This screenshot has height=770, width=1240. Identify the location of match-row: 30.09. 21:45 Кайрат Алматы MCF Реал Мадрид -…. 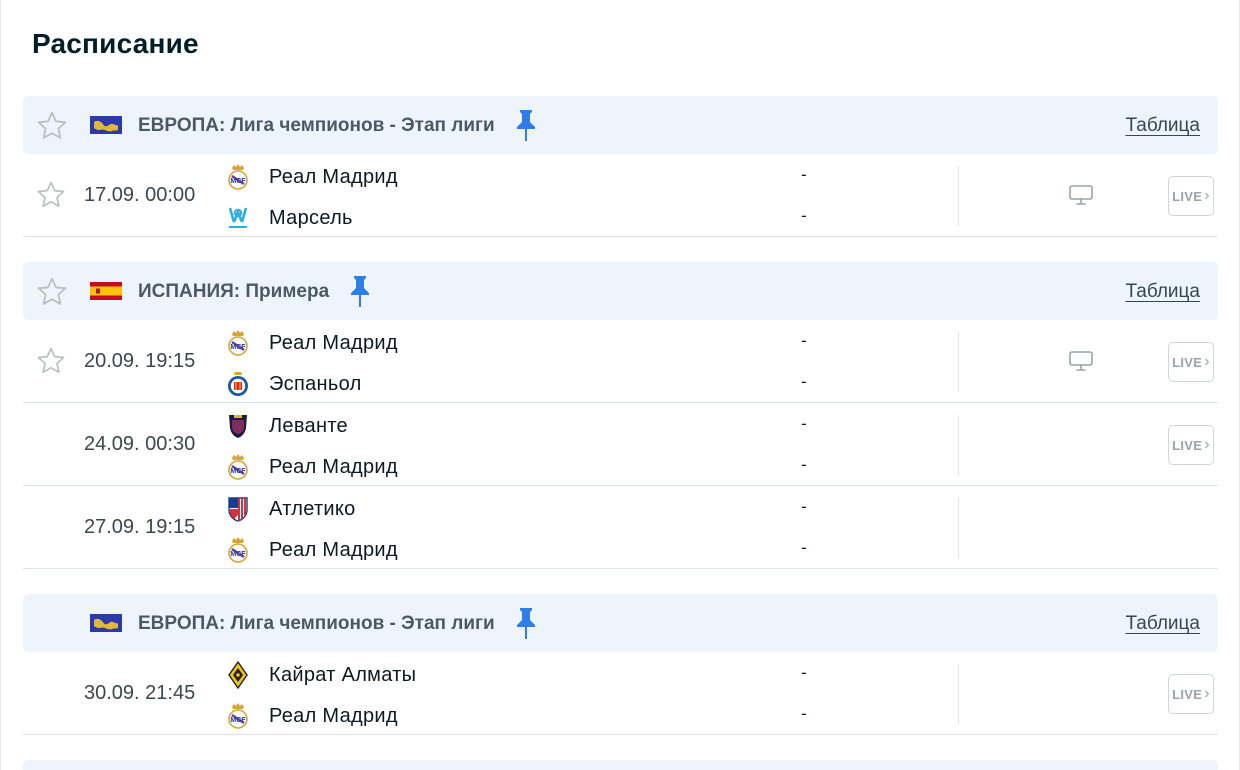
(620, 693).